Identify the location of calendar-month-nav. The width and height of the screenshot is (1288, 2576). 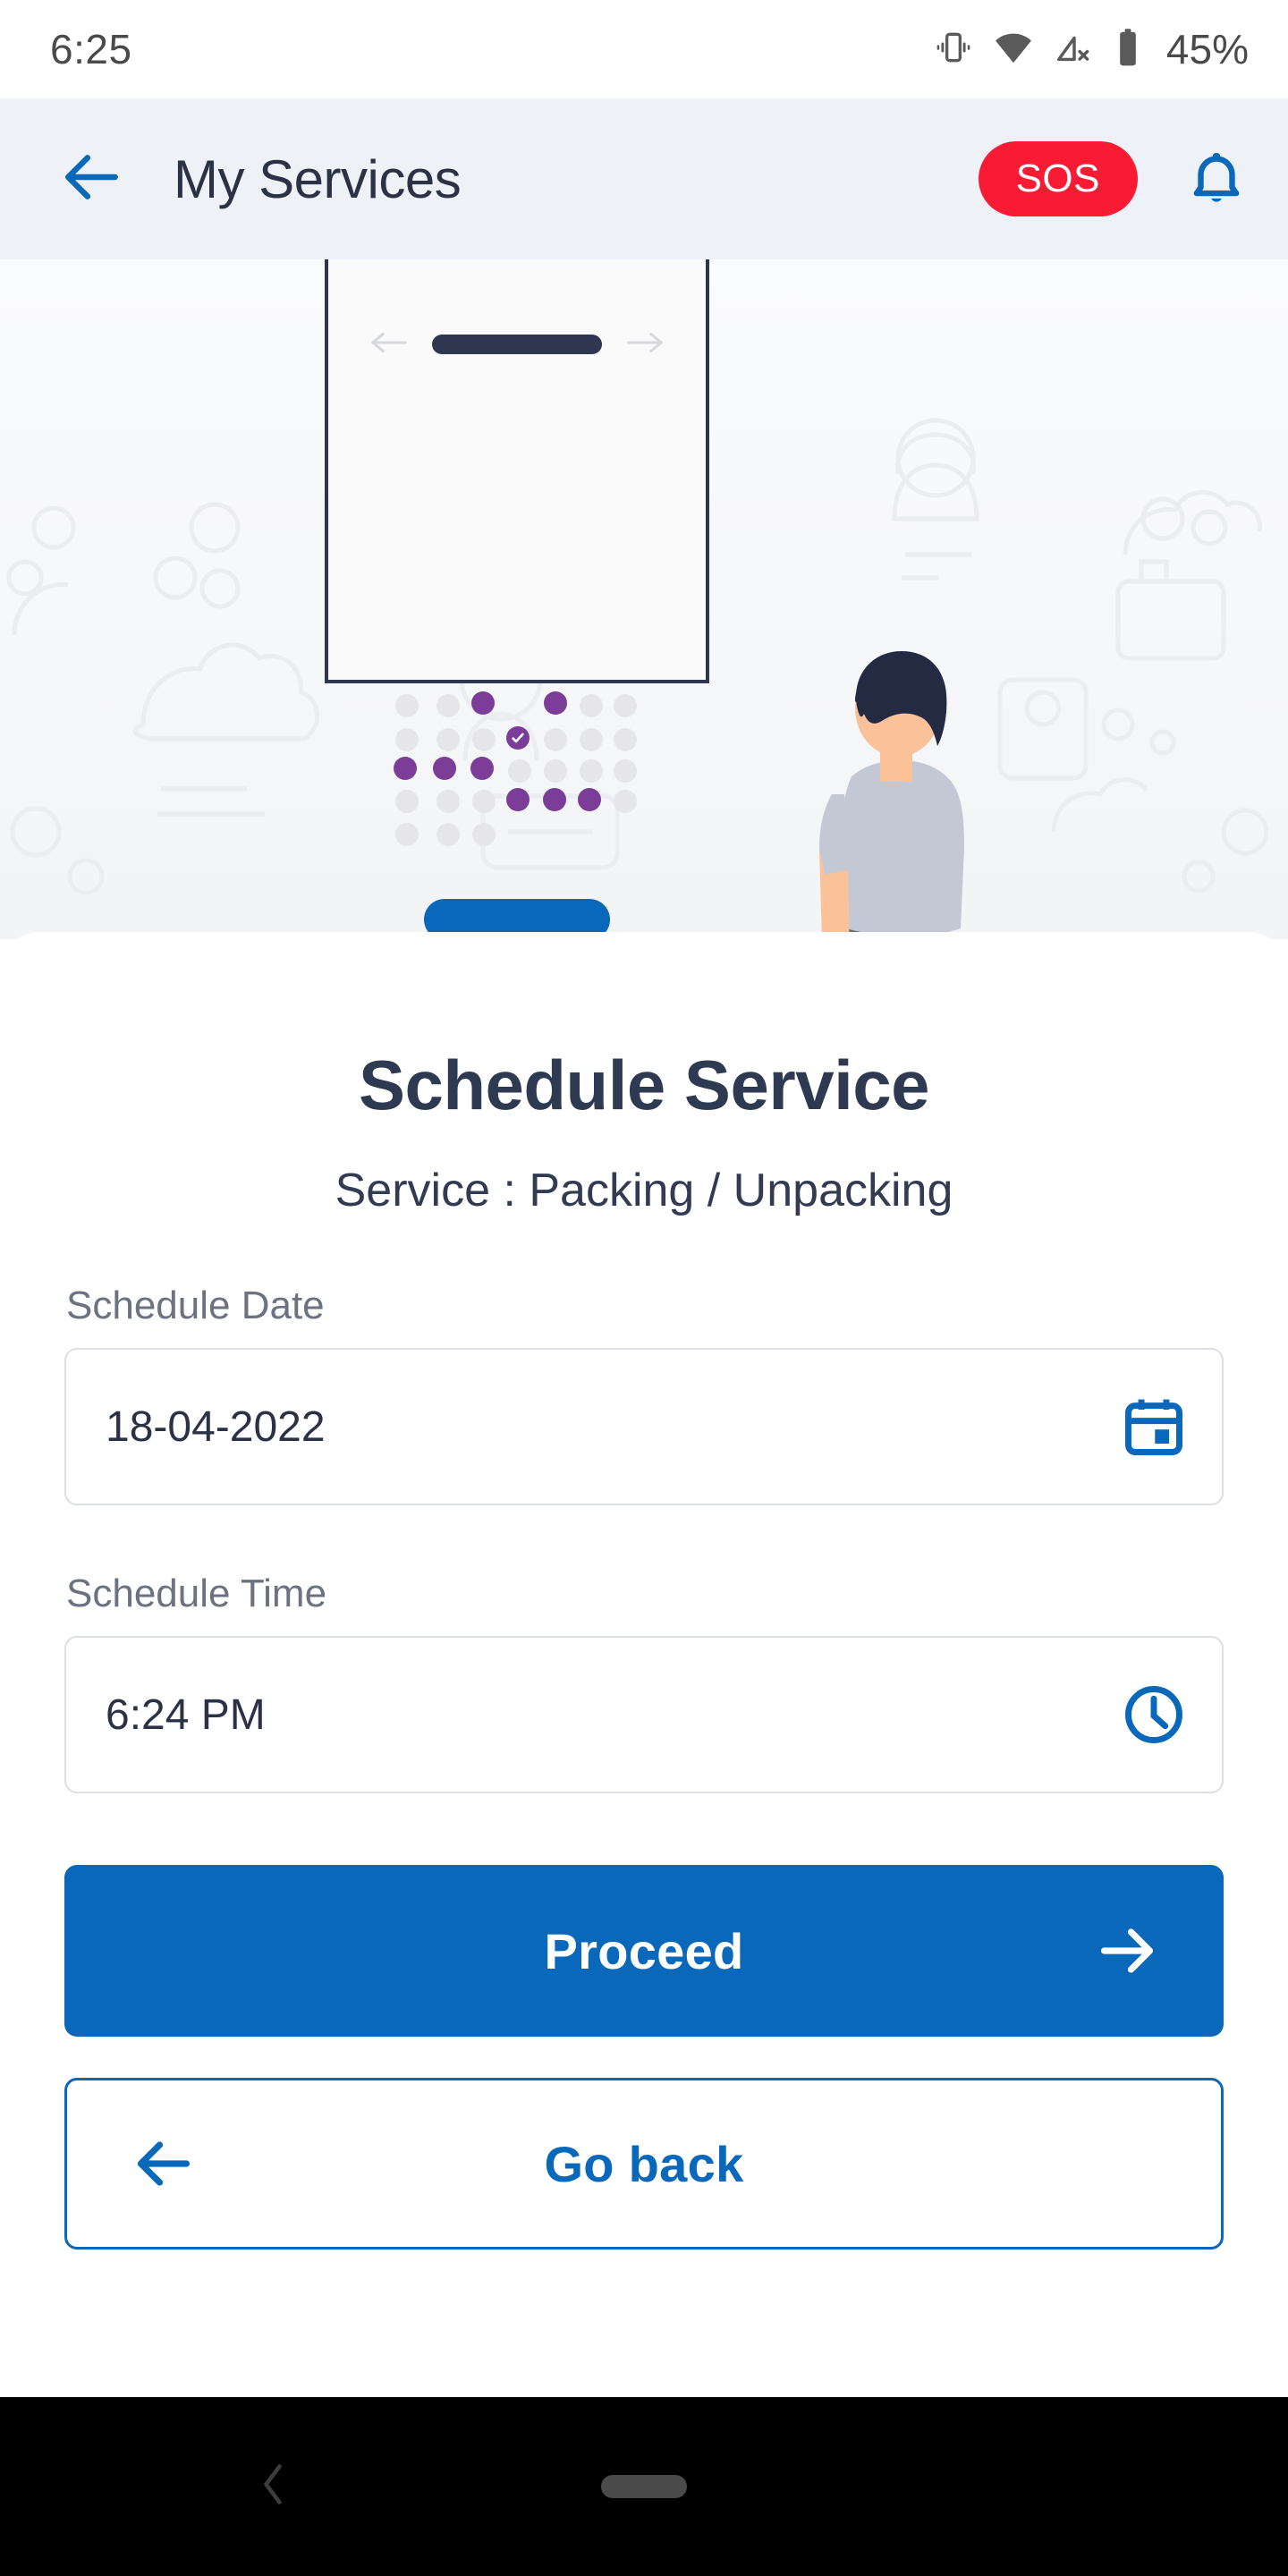
(517, 344).